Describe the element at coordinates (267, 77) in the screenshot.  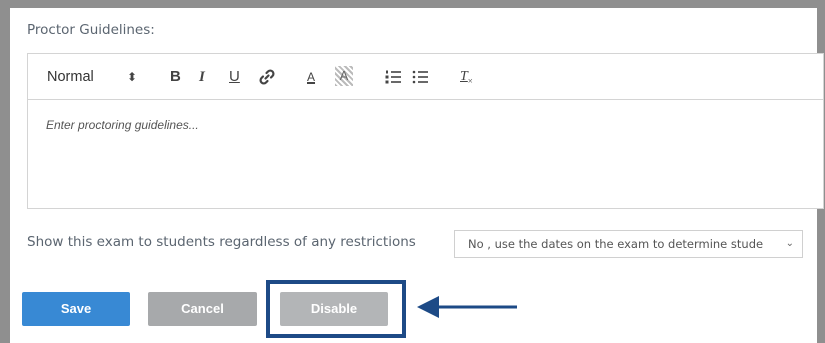
I see `link-icon` at that location.